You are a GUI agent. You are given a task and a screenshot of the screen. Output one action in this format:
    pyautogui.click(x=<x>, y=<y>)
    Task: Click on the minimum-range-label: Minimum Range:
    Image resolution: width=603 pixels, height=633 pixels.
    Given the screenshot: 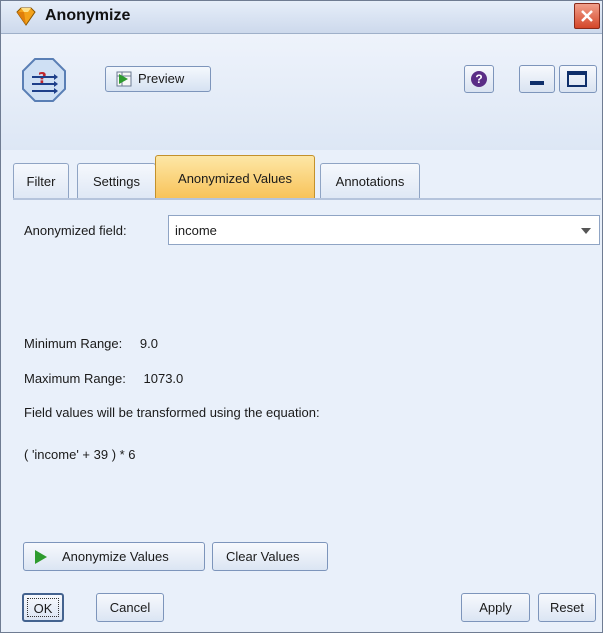 What is the action you would take?
    pyautogui.click(x=73, y=343)
    